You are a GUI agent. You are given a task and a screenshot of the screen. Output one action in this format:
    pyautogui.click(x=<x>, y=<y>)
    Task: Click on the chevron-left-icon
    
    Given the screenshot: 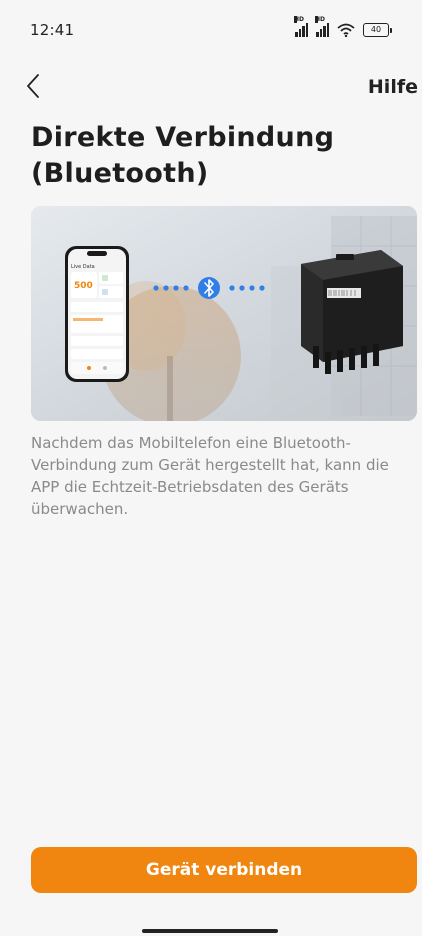 What is the action you would take?
    pyautogui.click(x=33, y=88)
    